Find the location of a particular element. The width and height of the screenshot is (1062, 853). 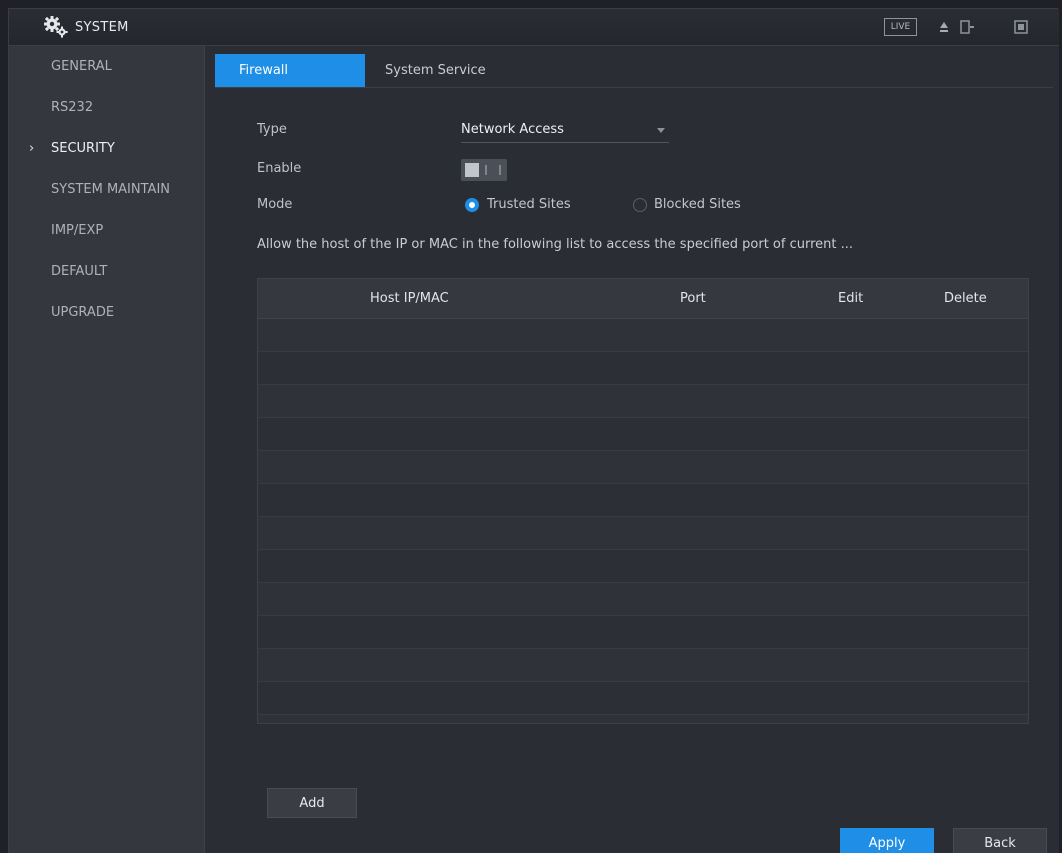

tab-divider is located at coordinates (634, 87).